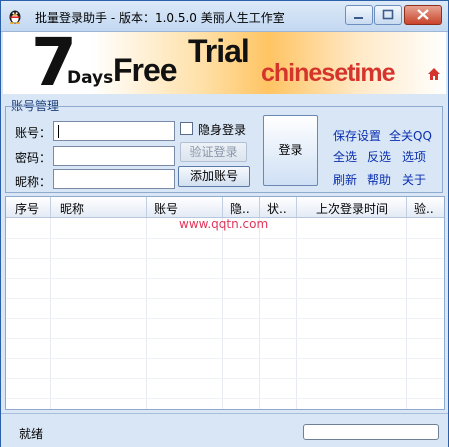  Describe the element at coordinates (240, 208) in the screenshot. I see `column-header: 隐..` at that location.